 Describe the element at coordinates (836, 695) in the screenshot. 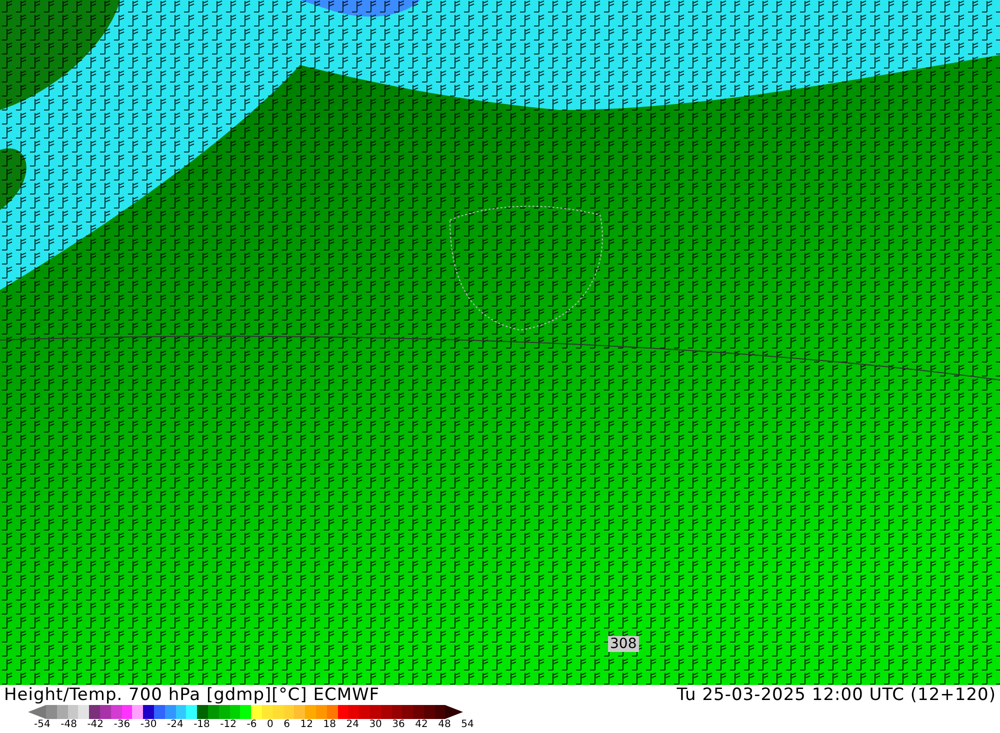

I see `valid-time: Tu 25-03-2025 12:00 UTC (12+120)` at that location.